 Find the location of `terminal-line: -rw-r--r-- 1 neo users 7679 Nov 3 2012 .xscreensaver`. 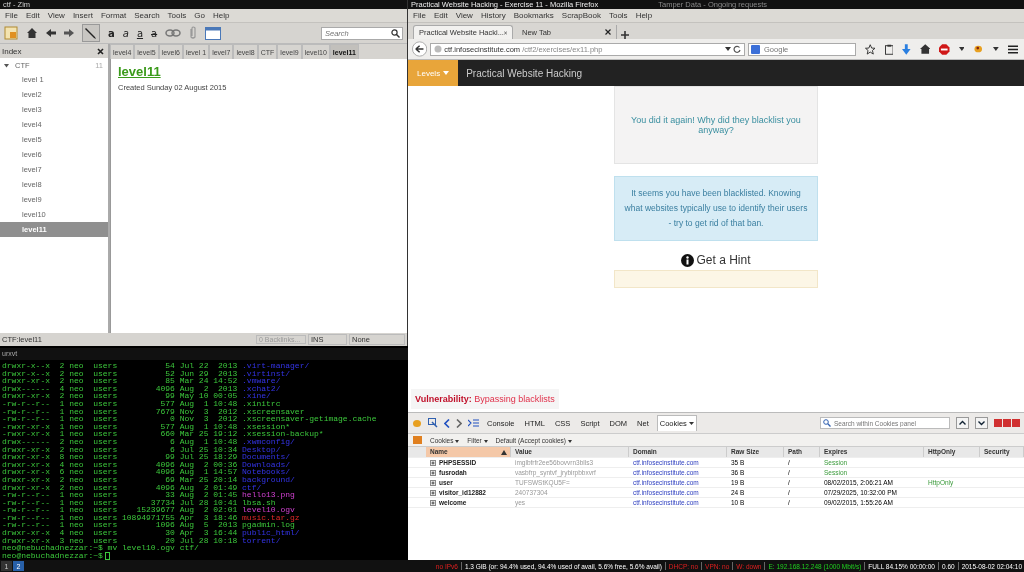

terminal-line: -rw-r--r-- 1 neo users 7679 Nov 3 2012 .xscreensaver is located at coordinates (154, 411).